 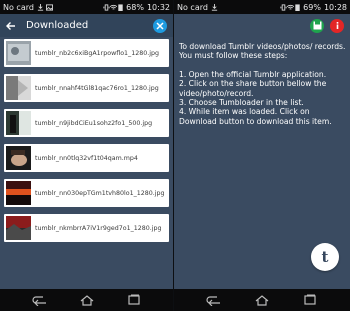 What do you see at coordinates (253, 74) in the screenshot?
I see `step-item: 1. Open the official Tumblr application.` at bounding box center [253, 74].